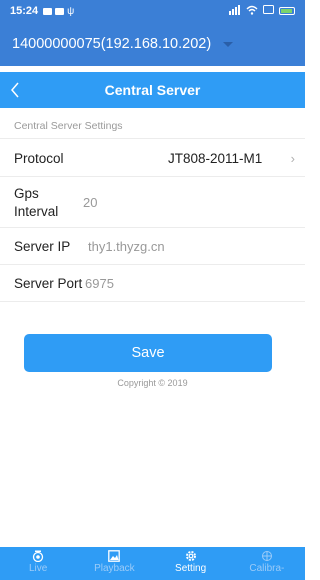  I want to click on gps-interval-input: 20, so click(90, 202).